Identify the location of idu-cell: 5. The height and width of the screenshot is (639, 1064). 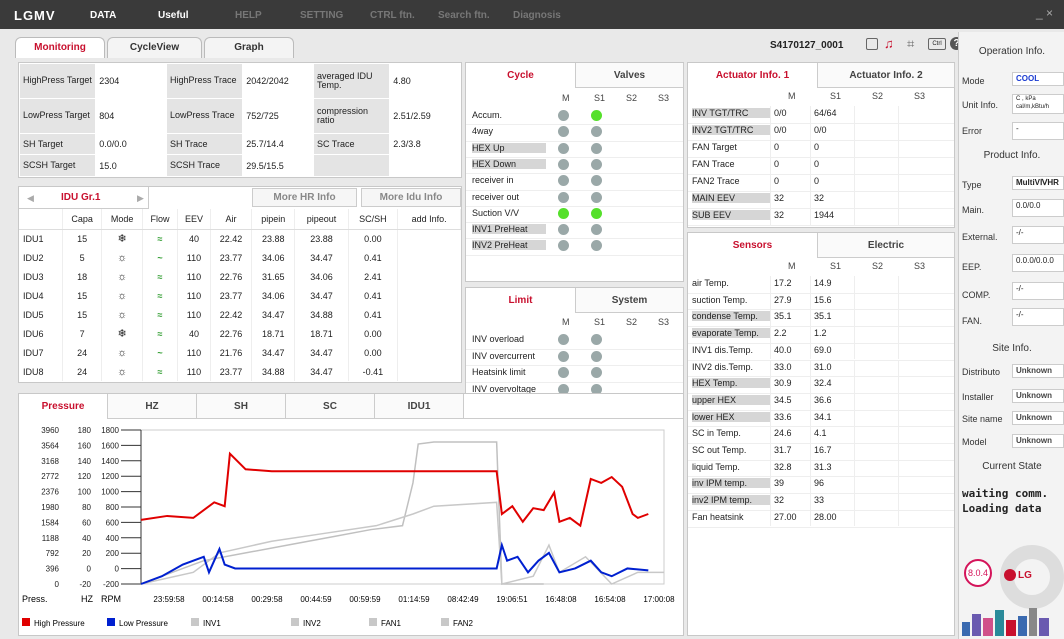
(82, 257).